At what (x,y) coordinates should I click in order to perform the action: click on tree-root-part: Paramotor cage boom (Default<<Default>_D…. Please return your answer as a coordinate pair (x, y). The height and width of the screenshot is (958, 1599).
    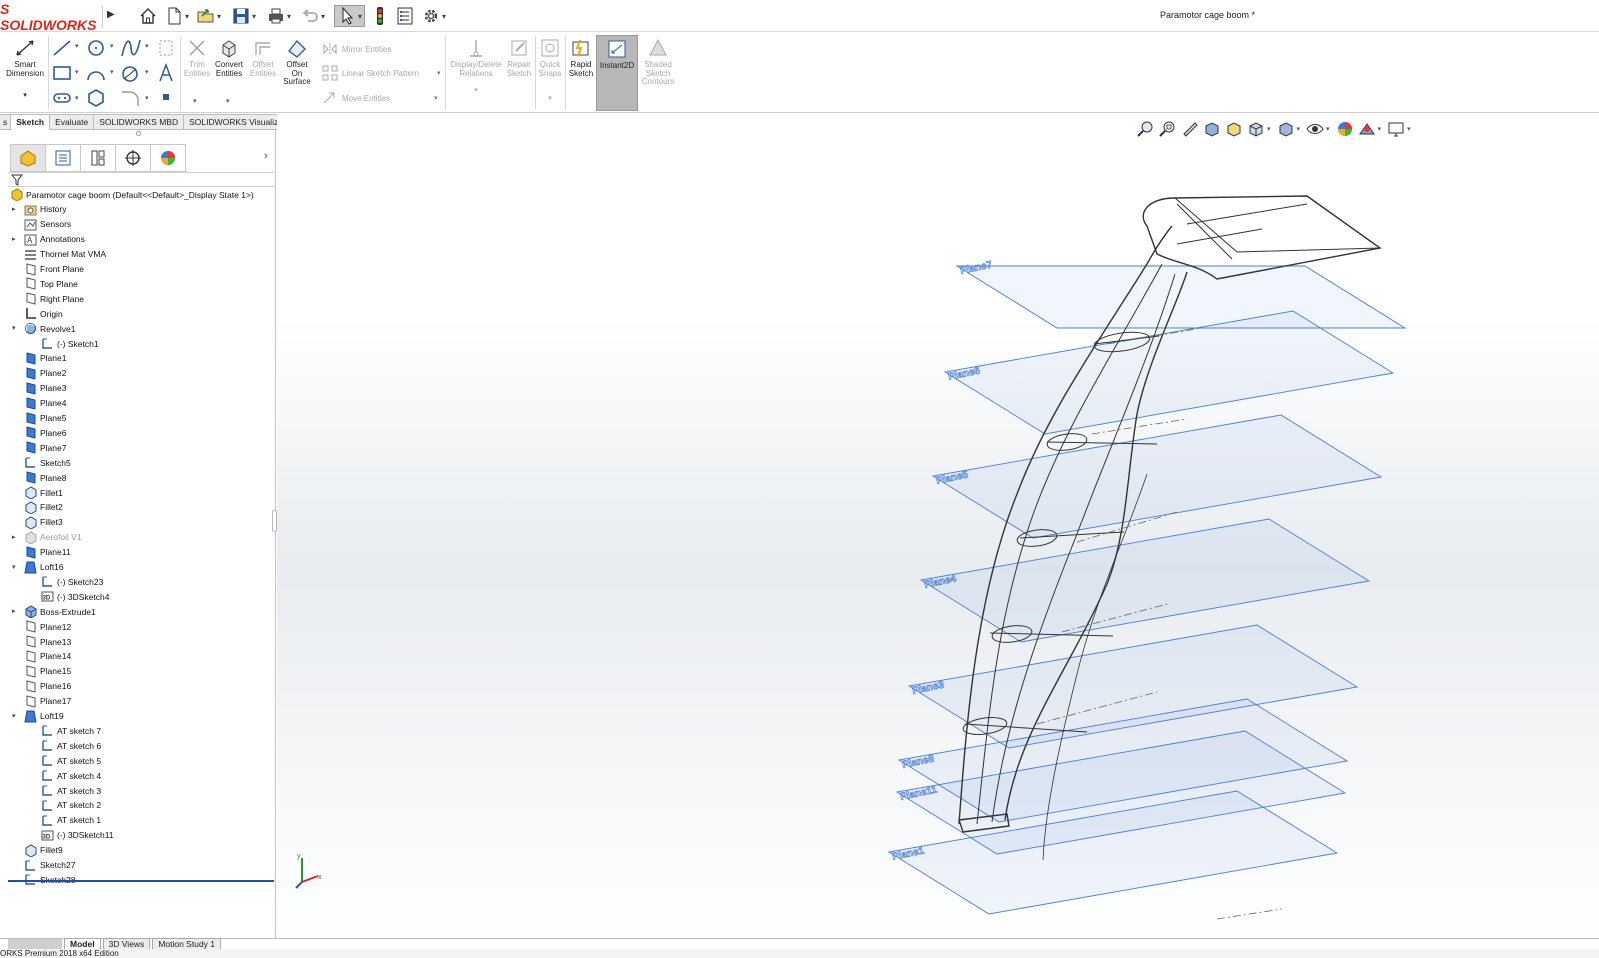
    Looking at the image, I should click on (132, 194).